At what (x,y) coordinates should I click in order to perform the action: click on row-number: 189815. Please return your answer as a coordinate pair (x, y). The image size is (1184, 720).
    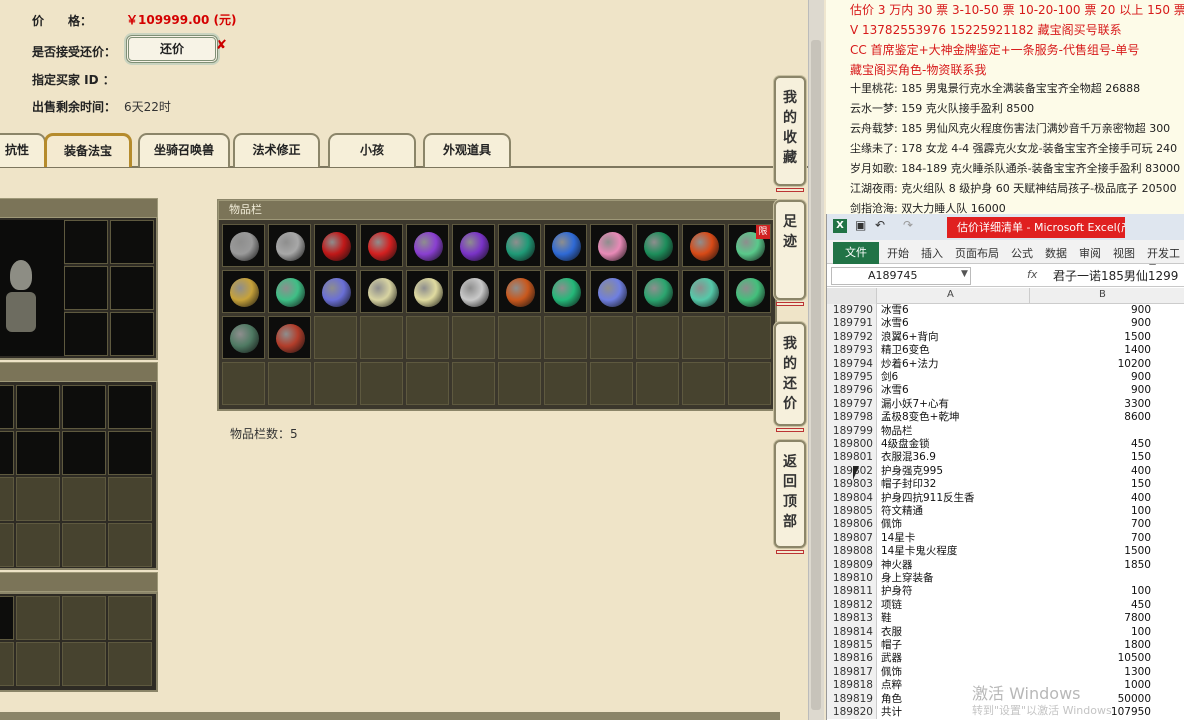
    Looking at the image, I should click on (852, 646).